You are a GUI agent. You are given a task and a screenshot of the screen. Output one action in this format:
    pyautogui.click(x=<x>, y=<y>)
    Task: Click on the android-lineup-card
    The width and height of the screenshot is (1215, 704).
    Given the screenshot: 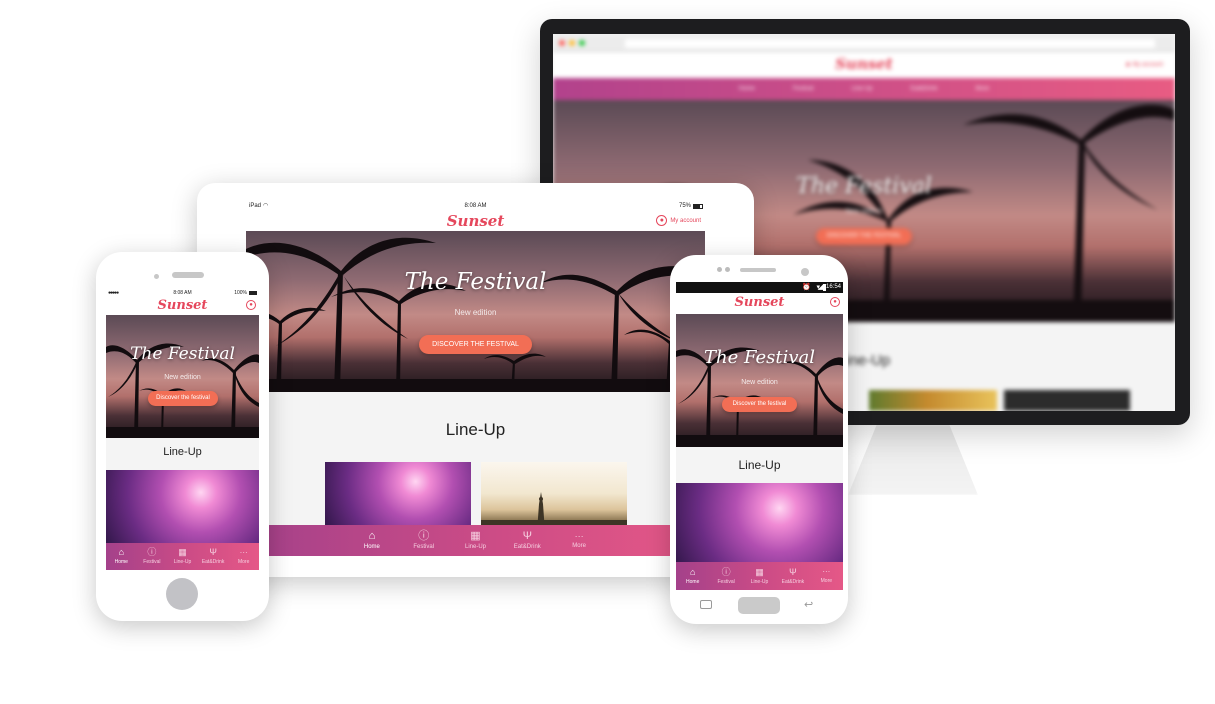 What is the action you would take?
    pyautogui.click(x=759, y=528)
    